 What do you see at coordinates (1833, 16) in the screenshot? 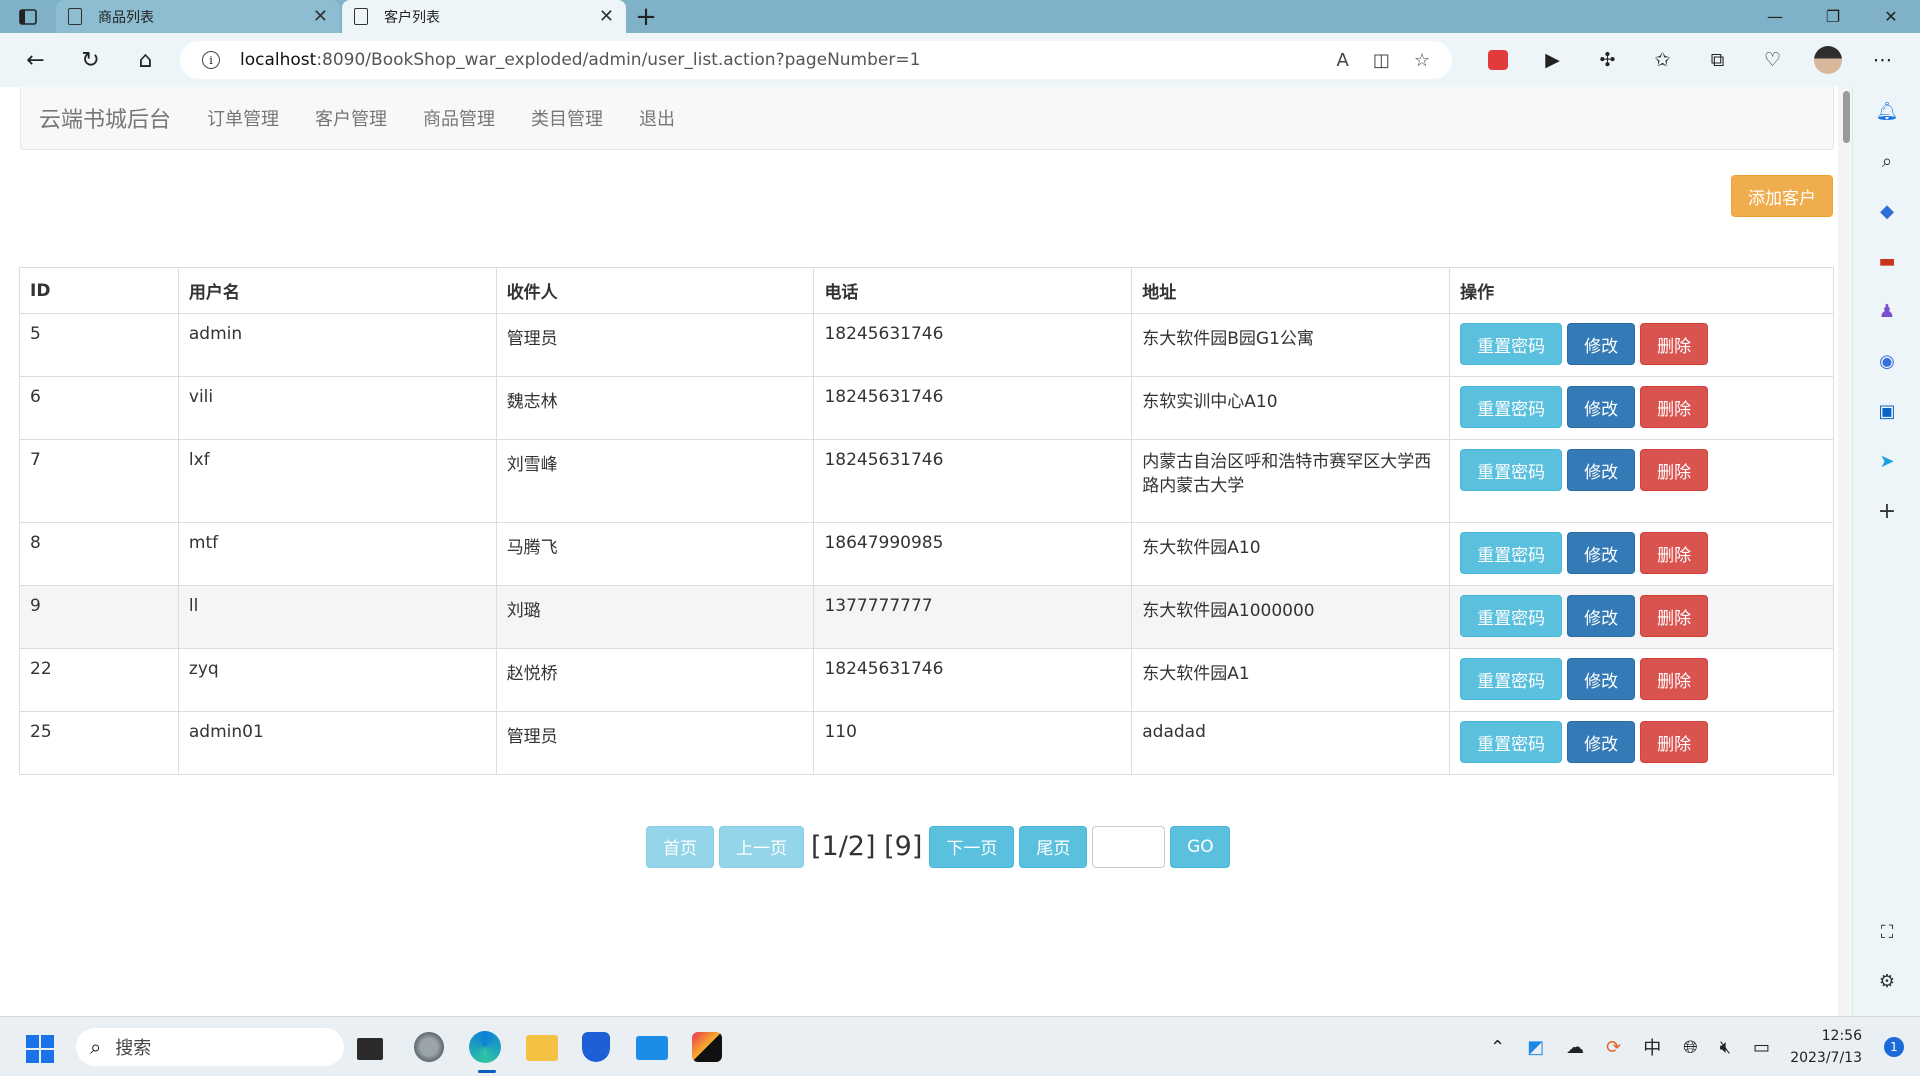
I see `restore-icon: ❐` at bounding box center [1833, 16].